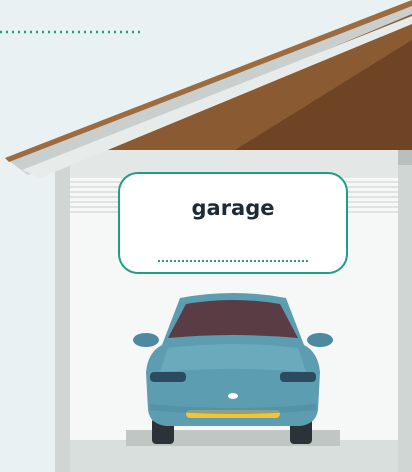 The width and height of the screenshot is (412, 472). Describe the element at coordinates (405, 318) in the screenshot. I see `right-pillar` at that location.